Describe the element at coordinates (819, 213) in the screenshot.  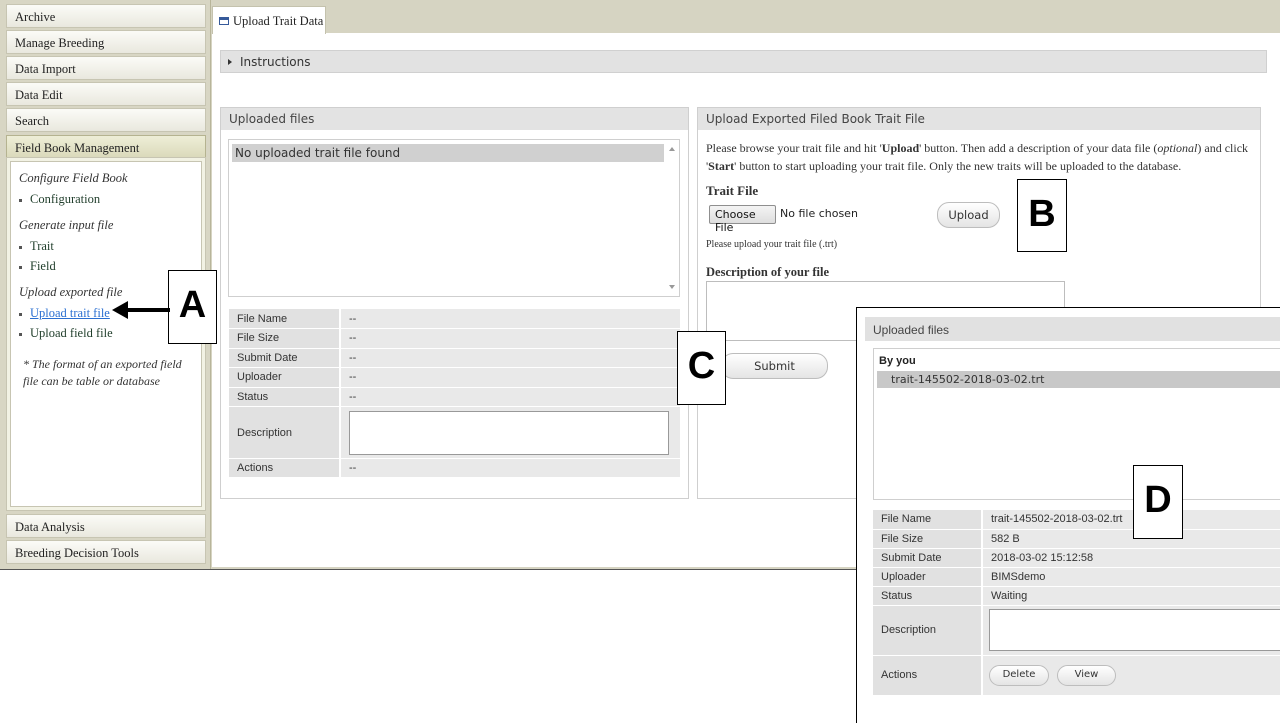
I see `no-file-chosen-text: No file chosen` at that location.